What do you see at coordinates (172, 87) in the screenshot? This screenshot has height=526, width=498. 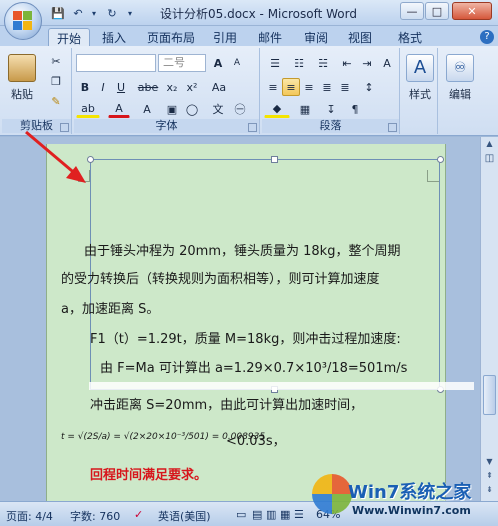 I see `subscript-button: x₂` at bounding box center [172, 87].